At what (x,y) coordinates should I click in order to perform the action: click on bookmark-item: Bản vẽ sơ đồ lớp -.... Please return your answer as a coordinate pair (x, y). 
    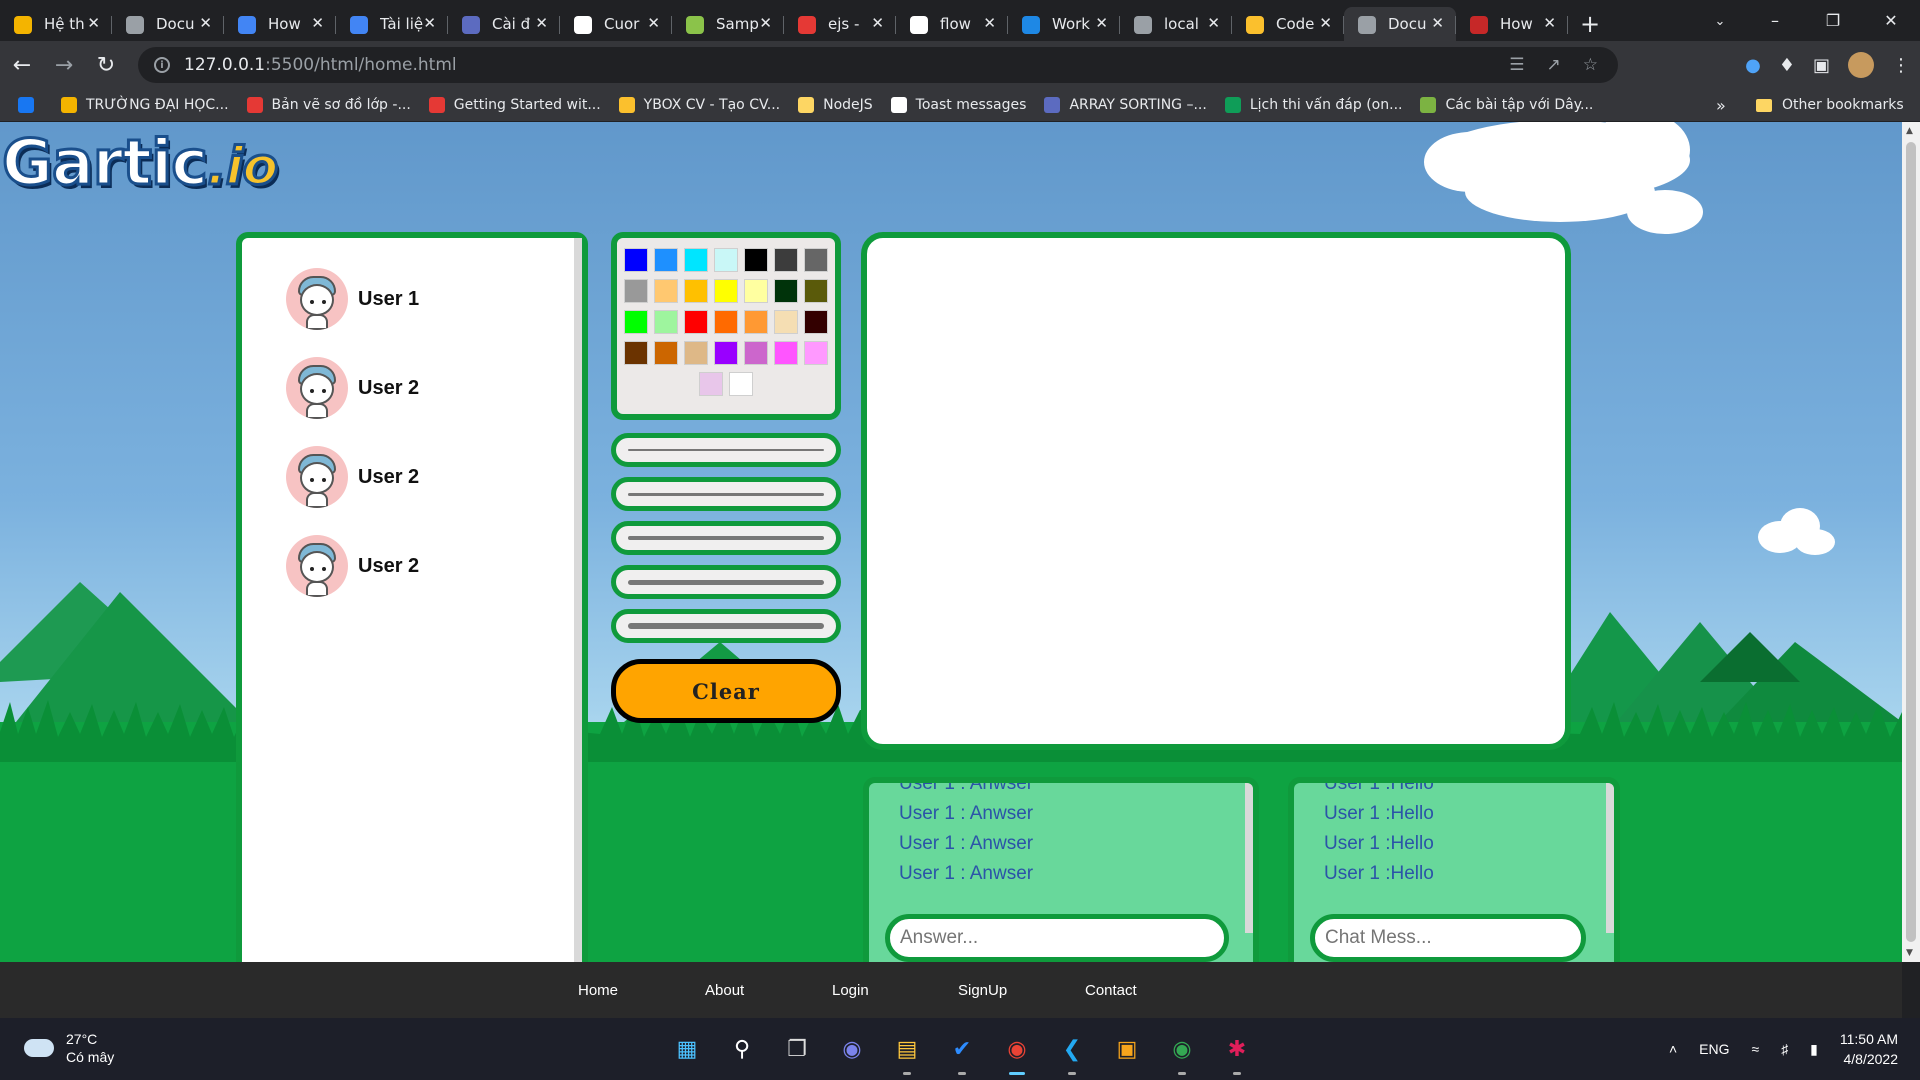
    Looking at the image, I should click on (328, 105).